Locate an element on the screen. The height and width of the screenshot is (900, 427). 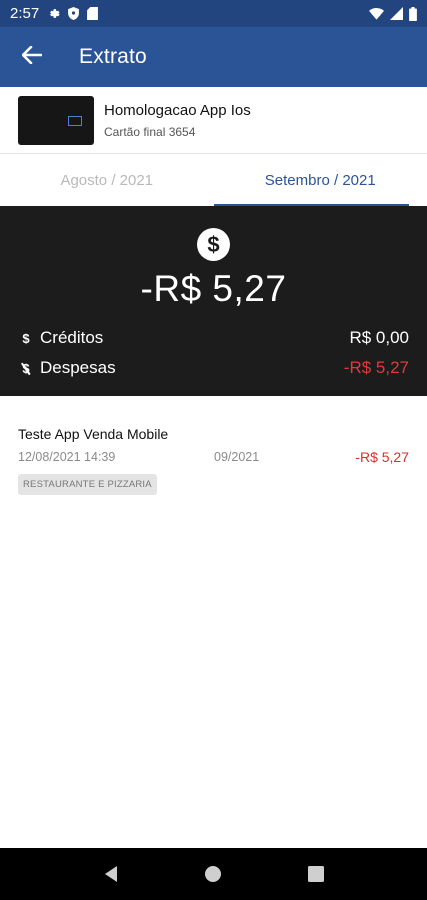
shield-icon is located at coordinates (74, 13).